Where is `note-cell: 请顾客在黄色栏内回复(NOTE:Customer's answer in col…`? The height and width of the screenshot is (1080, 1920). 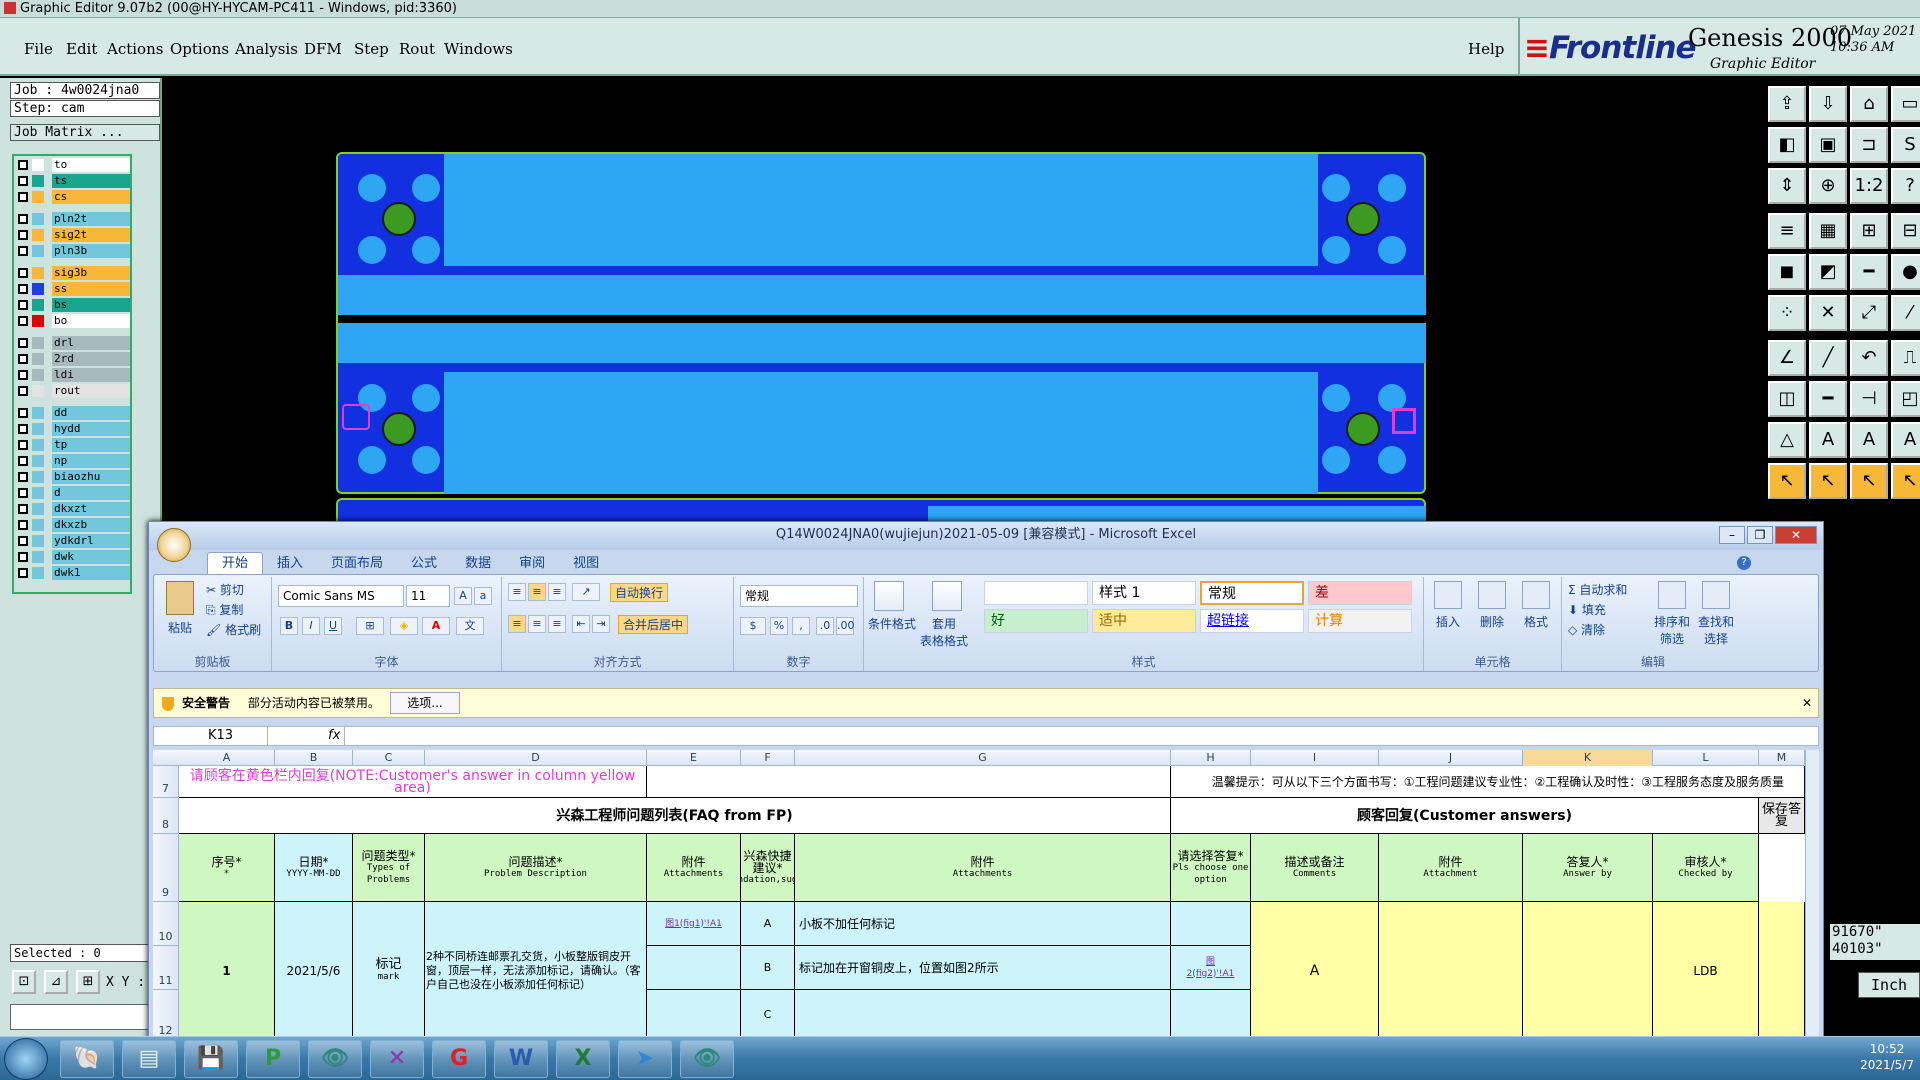
note-cell: 请顾客在黄色栏内回复(NOTE:Customer's answer in col… is located at coordinates (413, 782).